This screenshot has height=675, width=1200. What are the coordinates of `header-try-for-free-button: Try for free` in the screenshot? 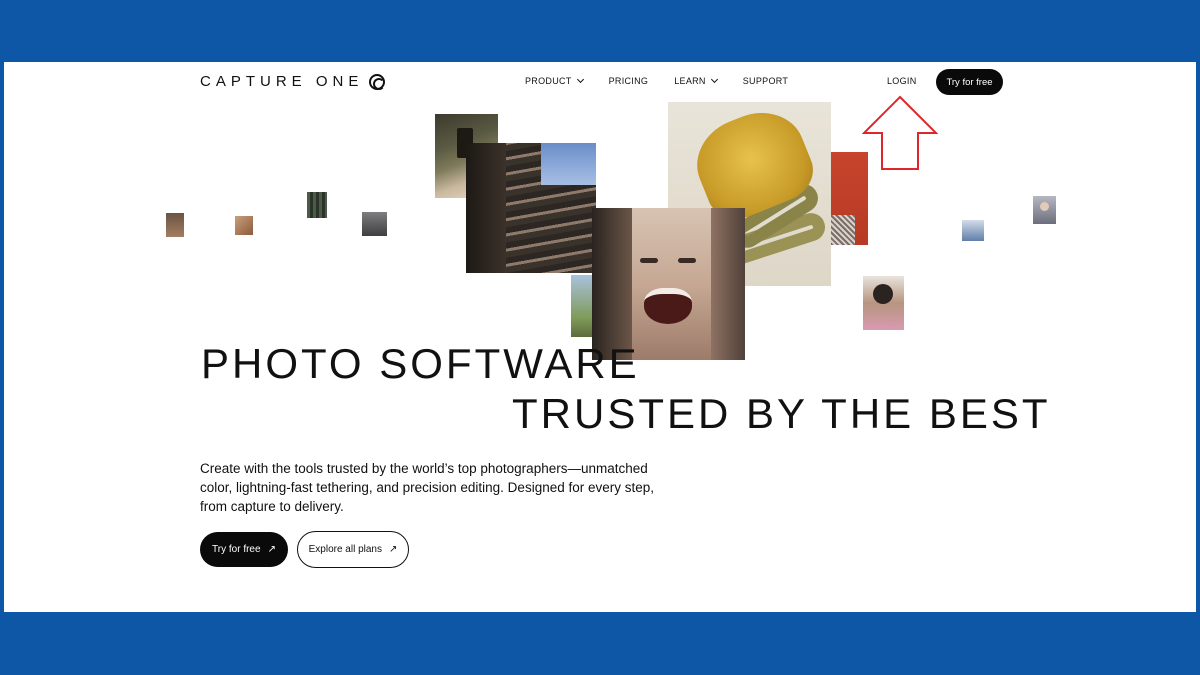 It's located at (969, 82).